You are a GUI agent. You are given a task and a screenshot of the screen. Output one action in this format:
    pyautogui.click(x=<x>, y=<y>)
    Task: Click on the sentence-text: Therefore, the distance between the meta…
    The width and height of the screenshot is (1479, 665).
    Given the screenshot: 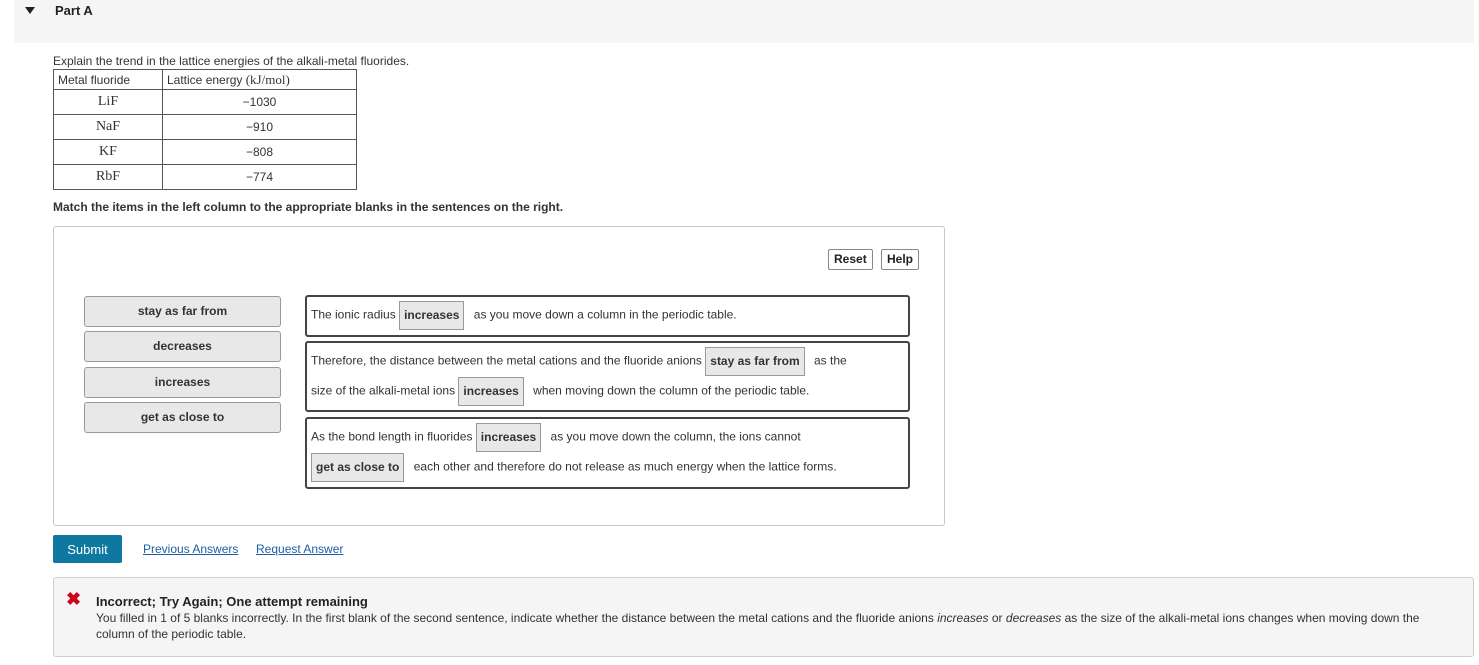 What is the action you would take?
    pyautogui.click(x=506, y=360)
    